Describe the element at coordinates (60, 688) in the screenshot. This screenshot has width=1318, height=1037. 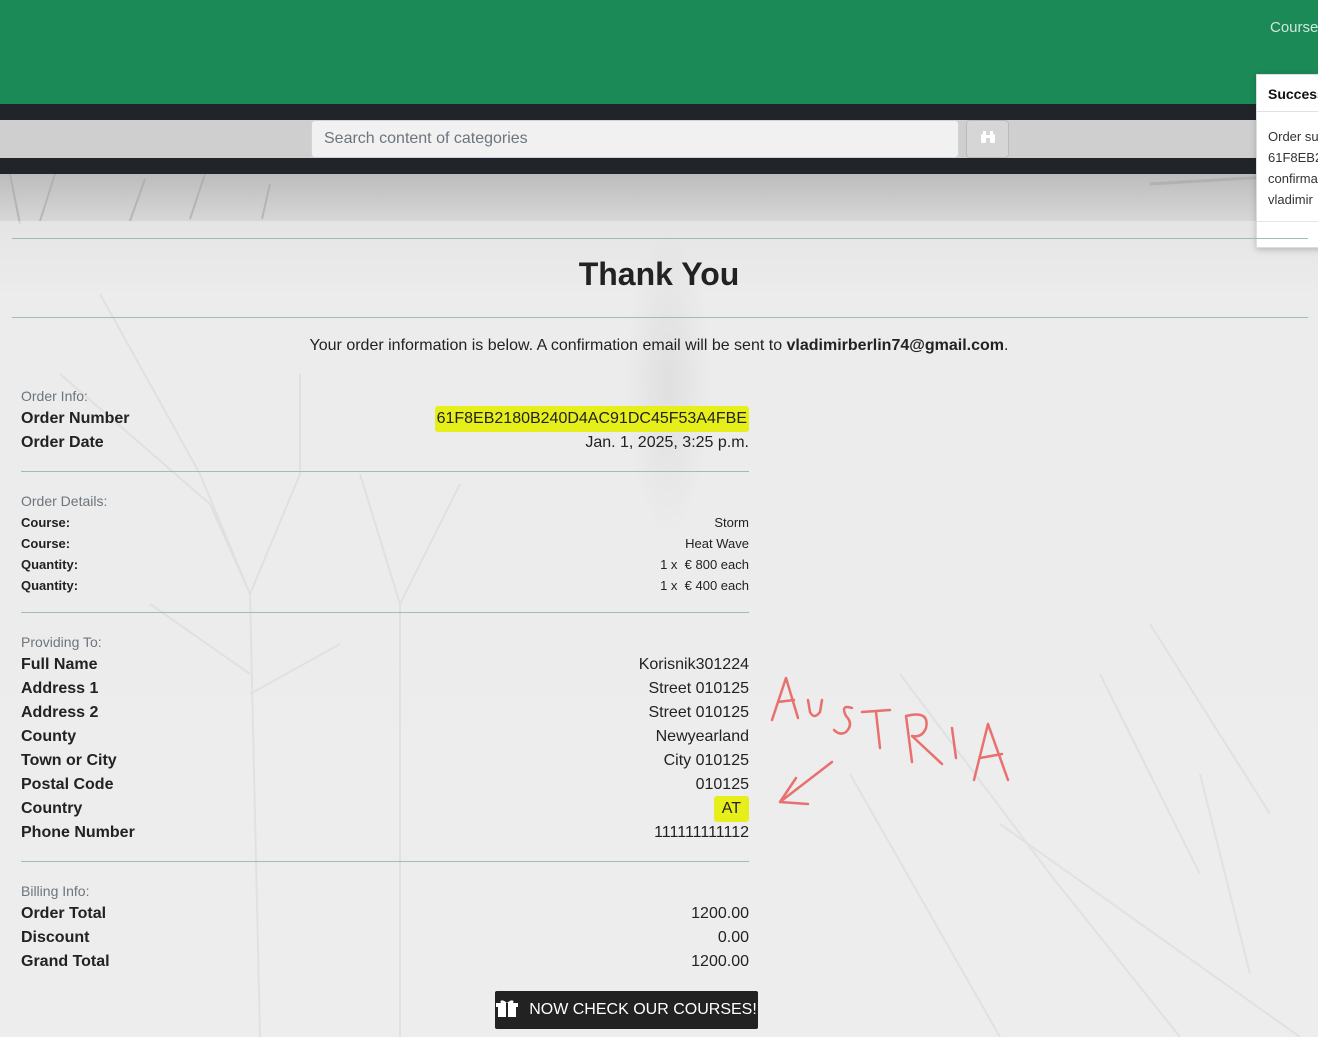
I see `field-key: Address 1` at that location.